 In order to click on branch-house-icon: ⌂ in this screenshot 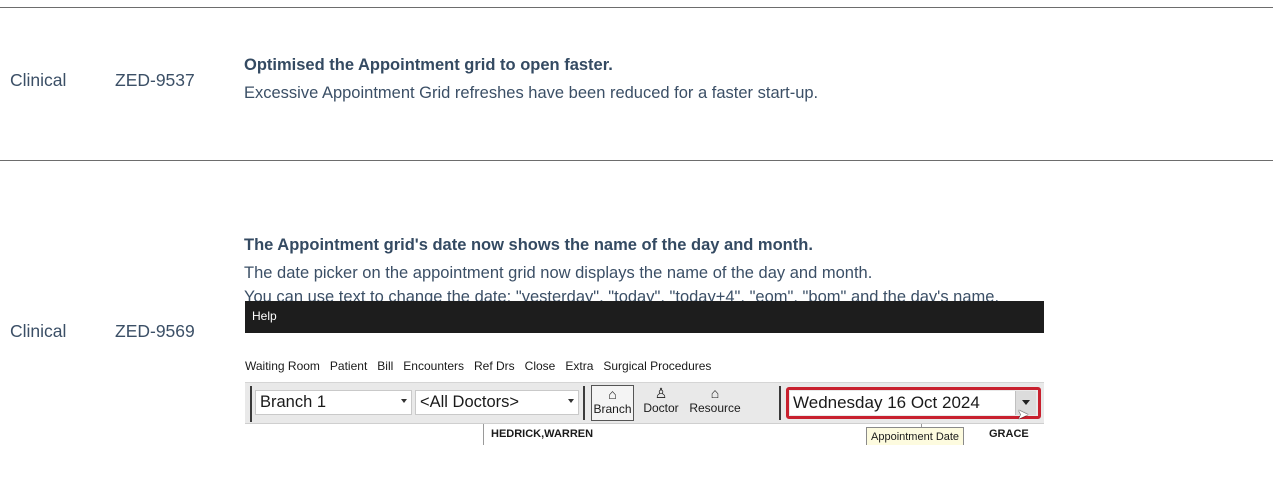, I will do `click(612, 394)`.